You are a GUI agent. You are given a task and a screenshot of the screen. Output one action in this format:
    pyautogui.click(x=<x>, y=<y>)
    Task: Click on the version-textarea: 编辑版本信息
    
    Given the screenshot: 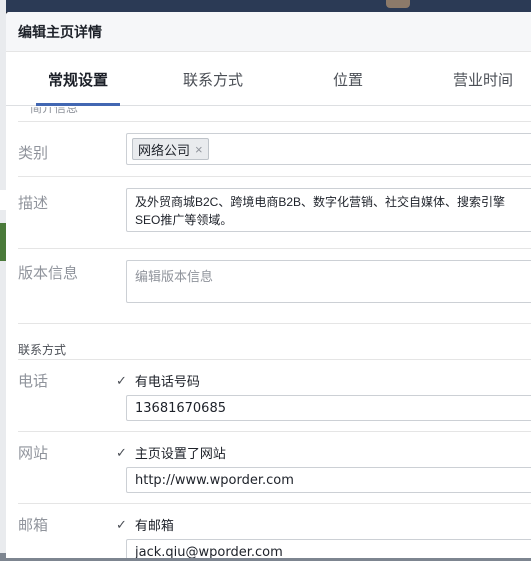 What is the action you would take?
    pyautogui.click(x=328, y=281)
    